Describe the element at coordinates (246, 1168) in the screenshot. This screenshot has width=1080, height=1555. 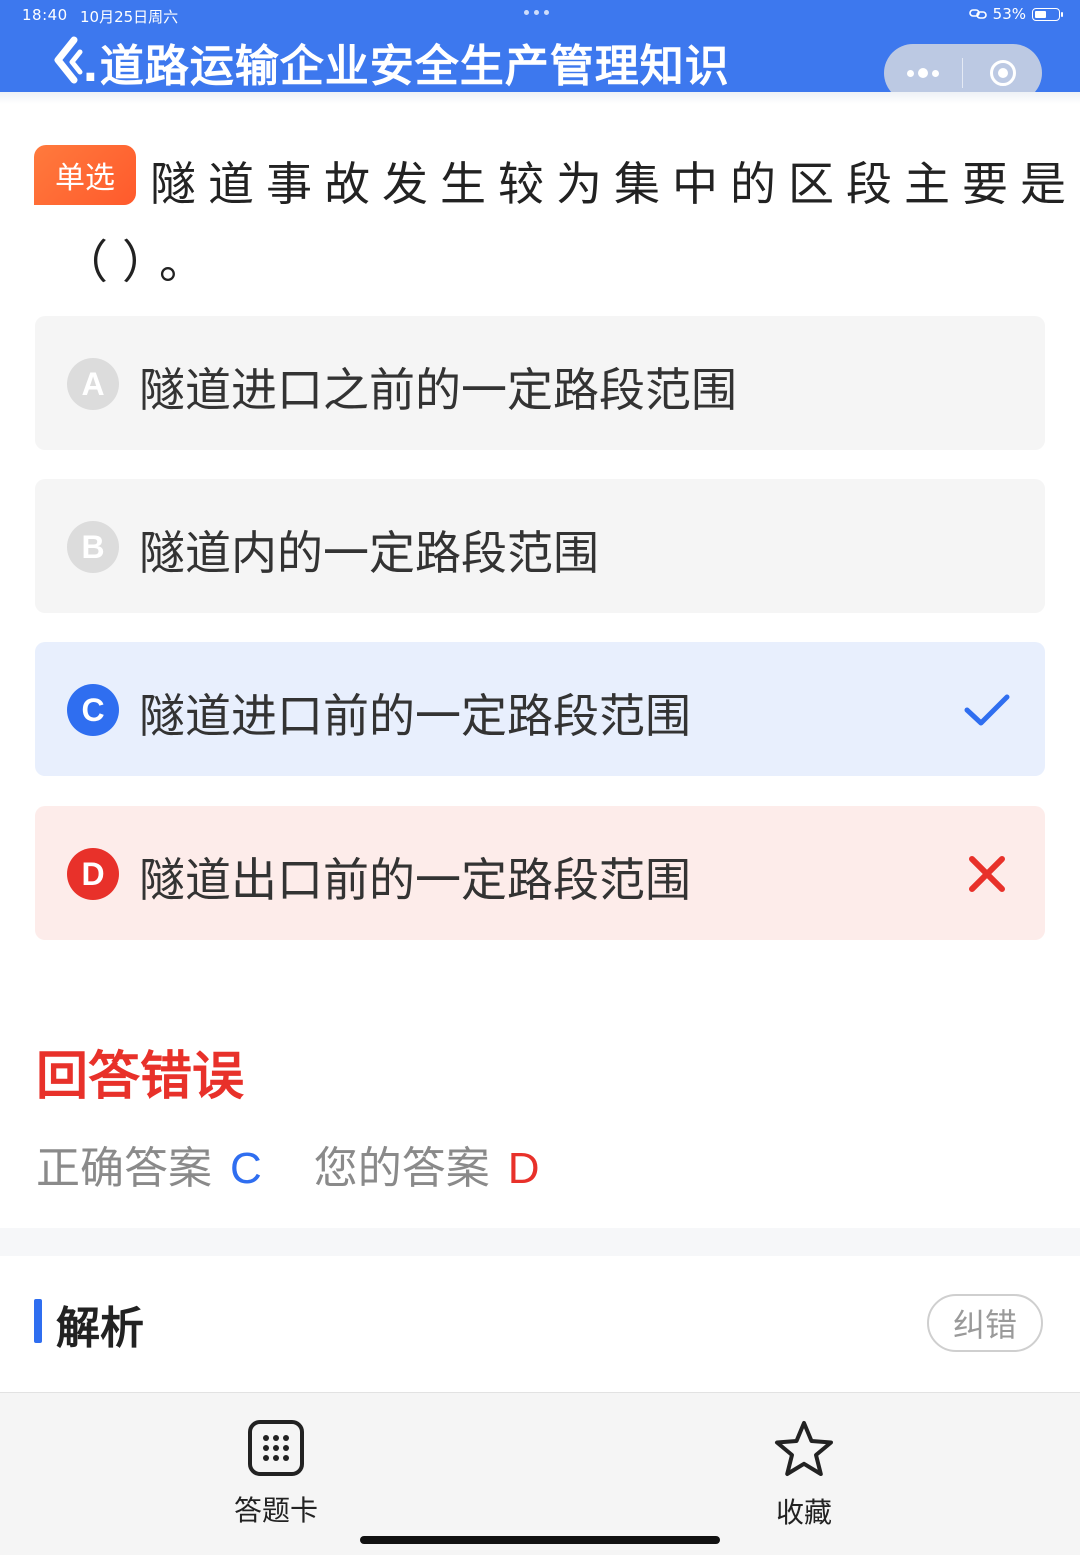
I see `correct-answer-value: C` at that location.